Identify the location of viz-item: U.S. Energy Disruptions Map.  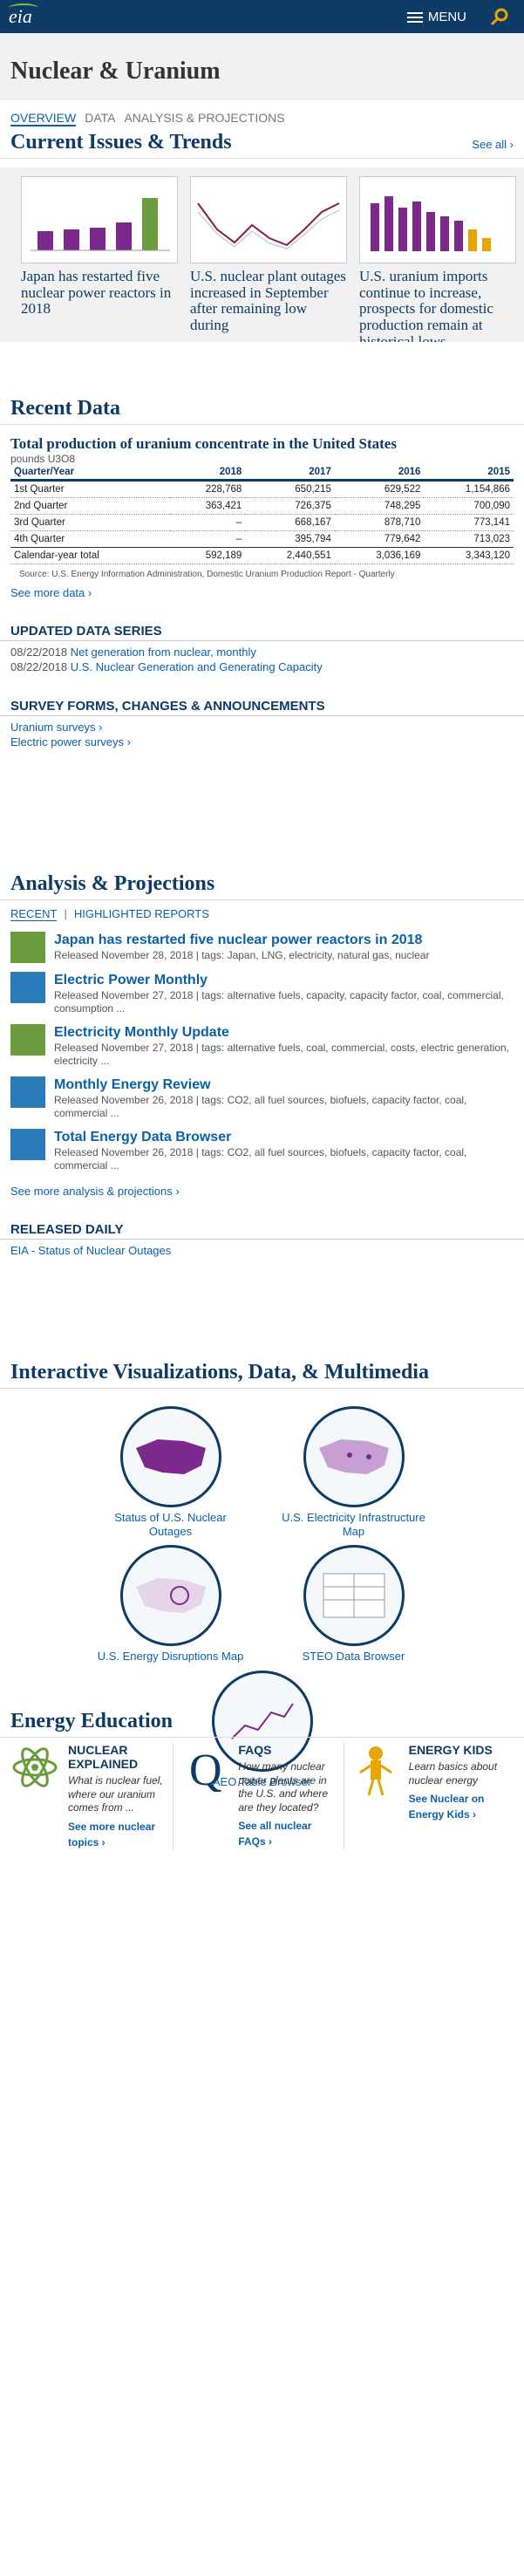
(171, 1604).